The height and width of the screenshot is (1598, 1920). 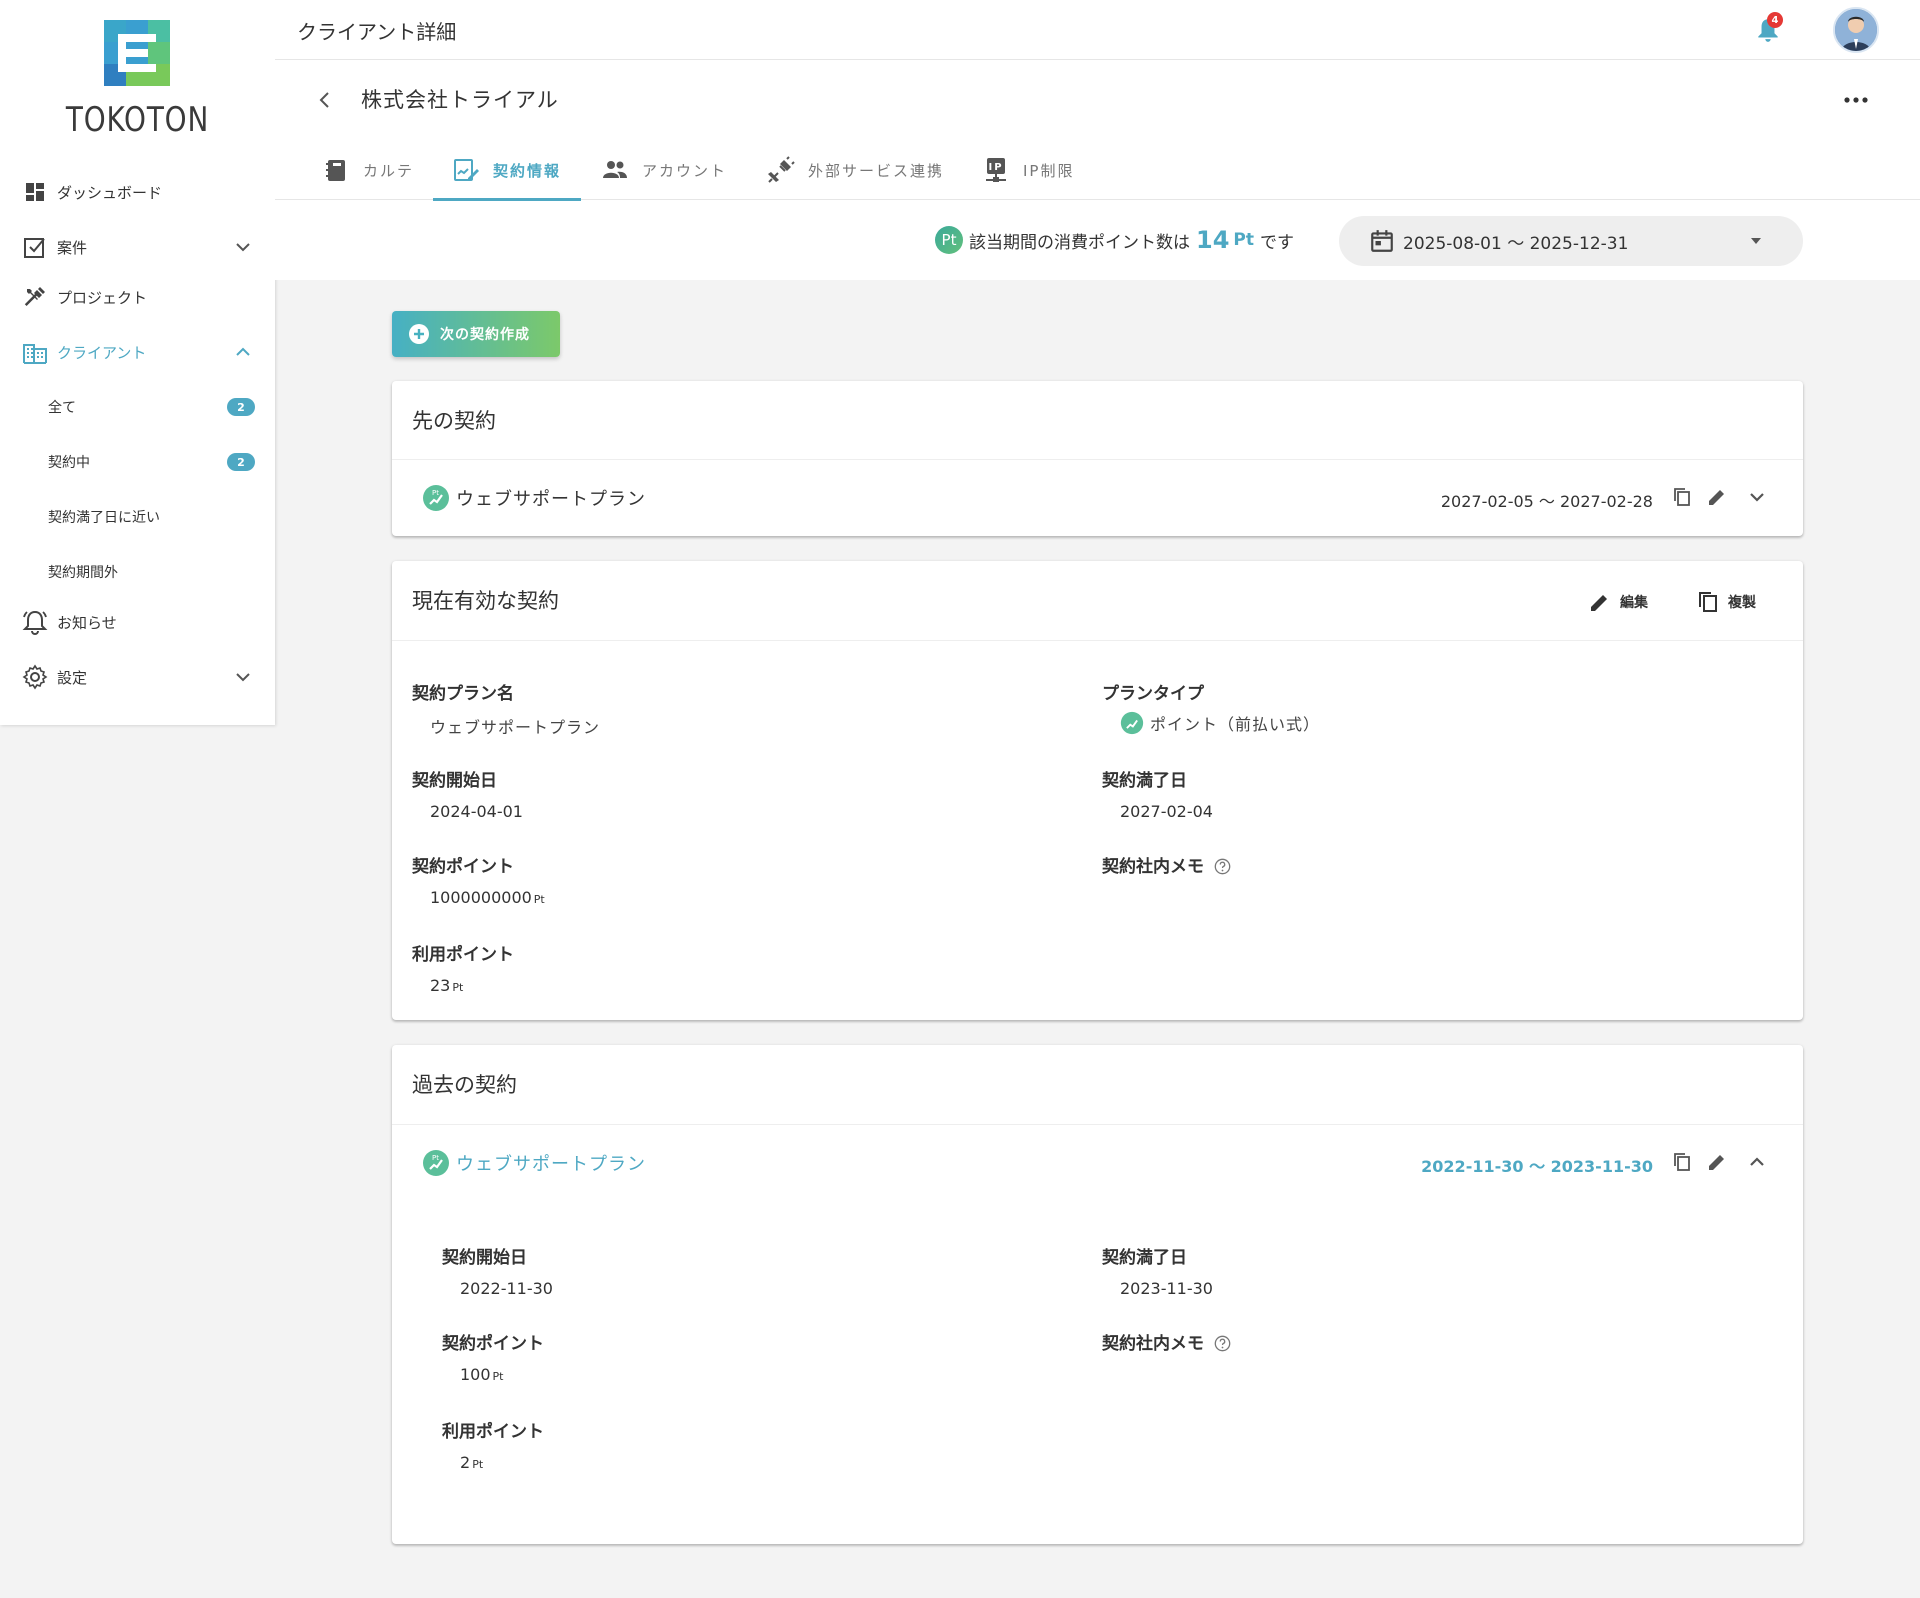 I want to click on plan-name: ウェブサポートプラン, so click(x=551, y=1164).